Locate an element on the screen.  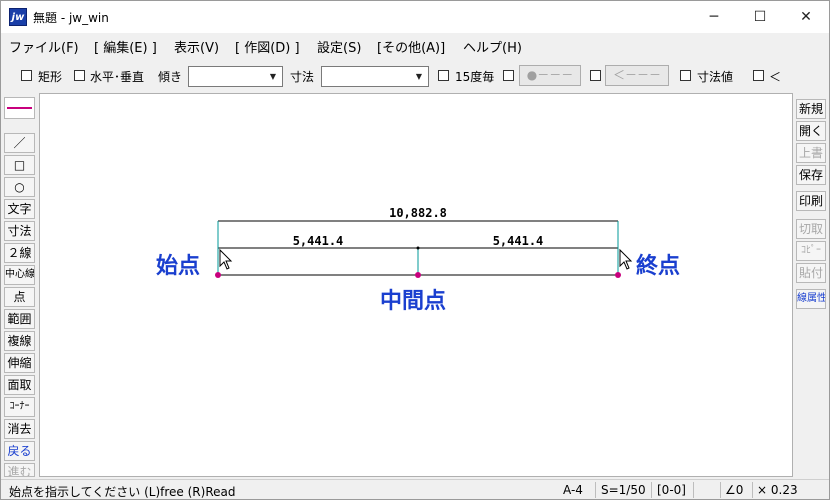
window-title: 無題 - jw_win is located at coordinates (71, 18).